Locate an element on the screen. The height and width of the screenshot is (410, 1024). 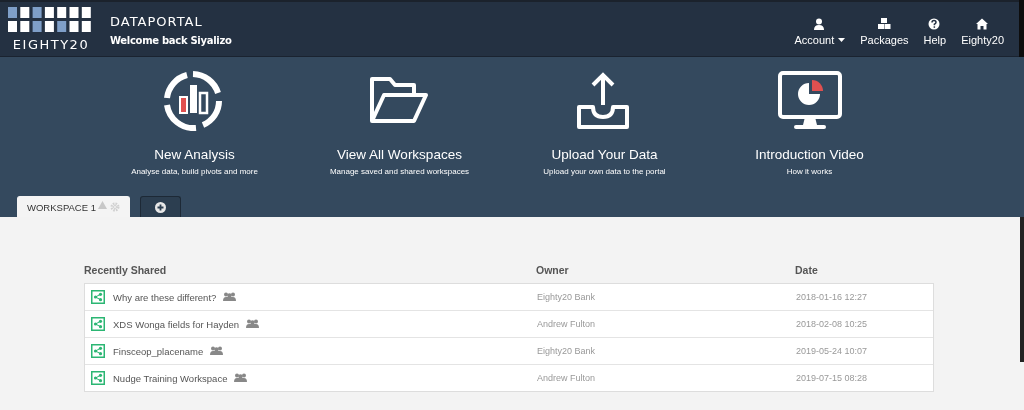
add-icon is located at coordinates (160, 207).